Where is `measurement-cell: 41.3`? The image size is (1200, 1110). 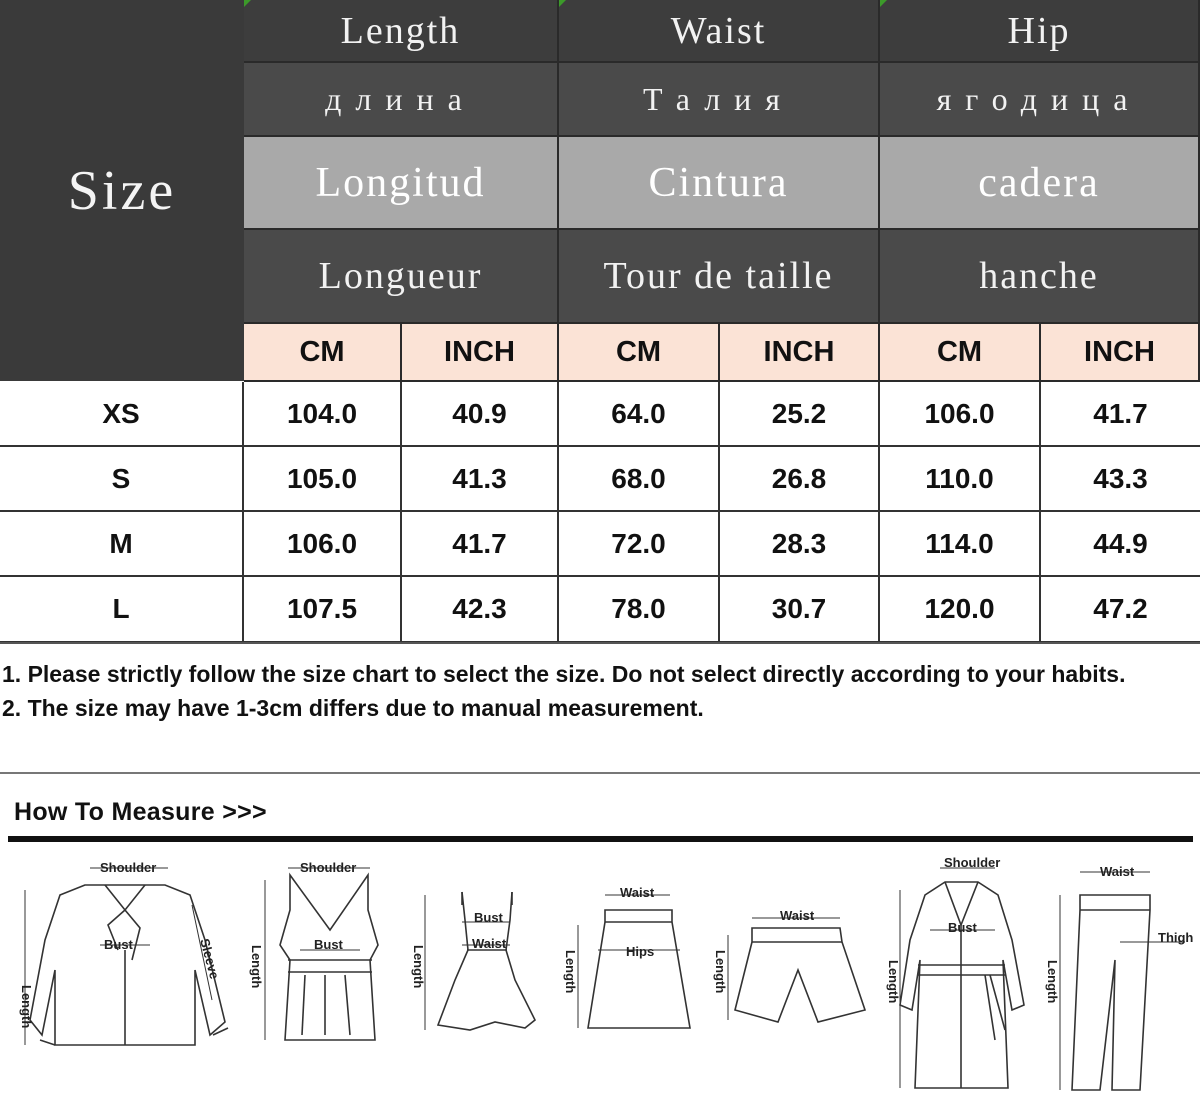
measurement-cell: 41.3 is located at coordinates (480, 479).